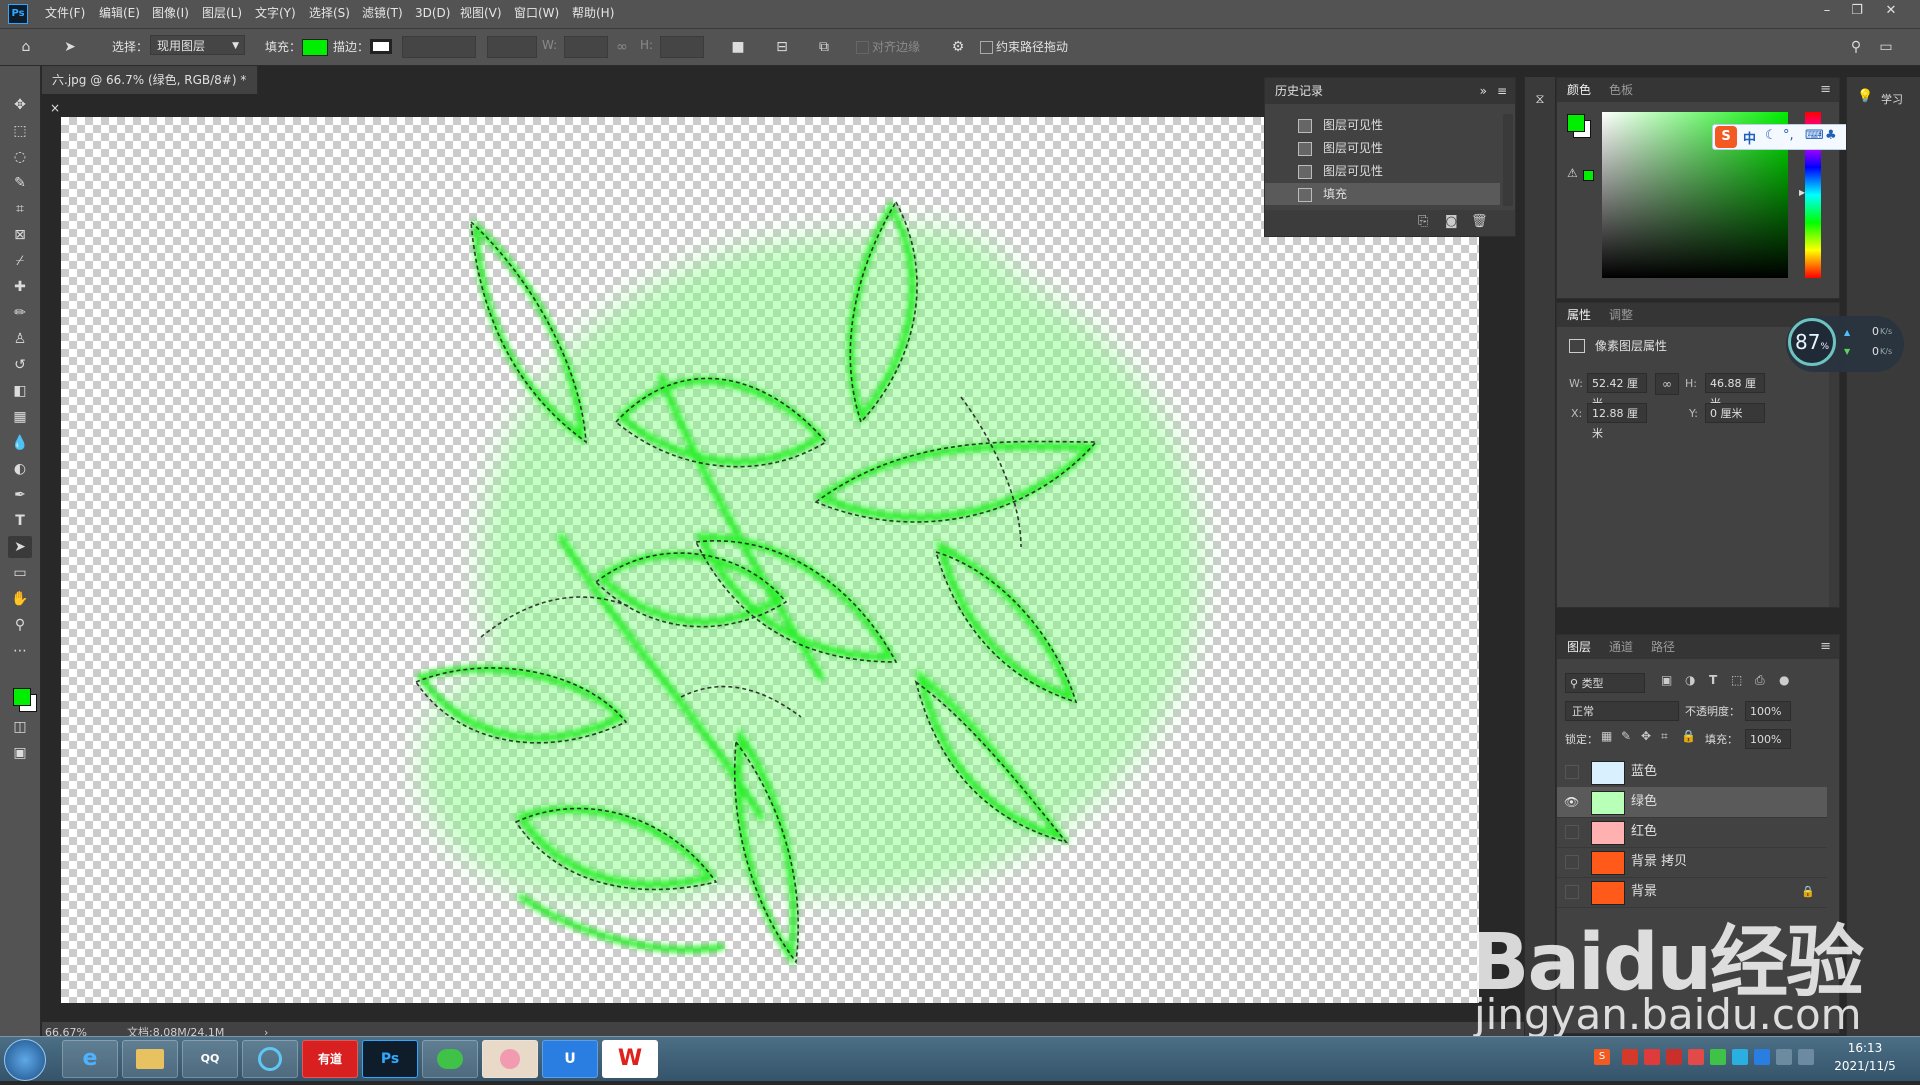  I want to click on history-row: 图层可见性, so click(1382, 125).